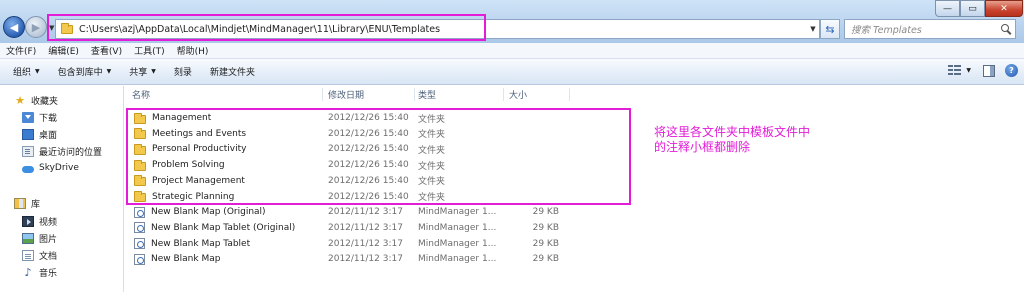 The image size is (1024, 292). I want to click on sidebar-item-downloads: 下载, so click(39, 117).